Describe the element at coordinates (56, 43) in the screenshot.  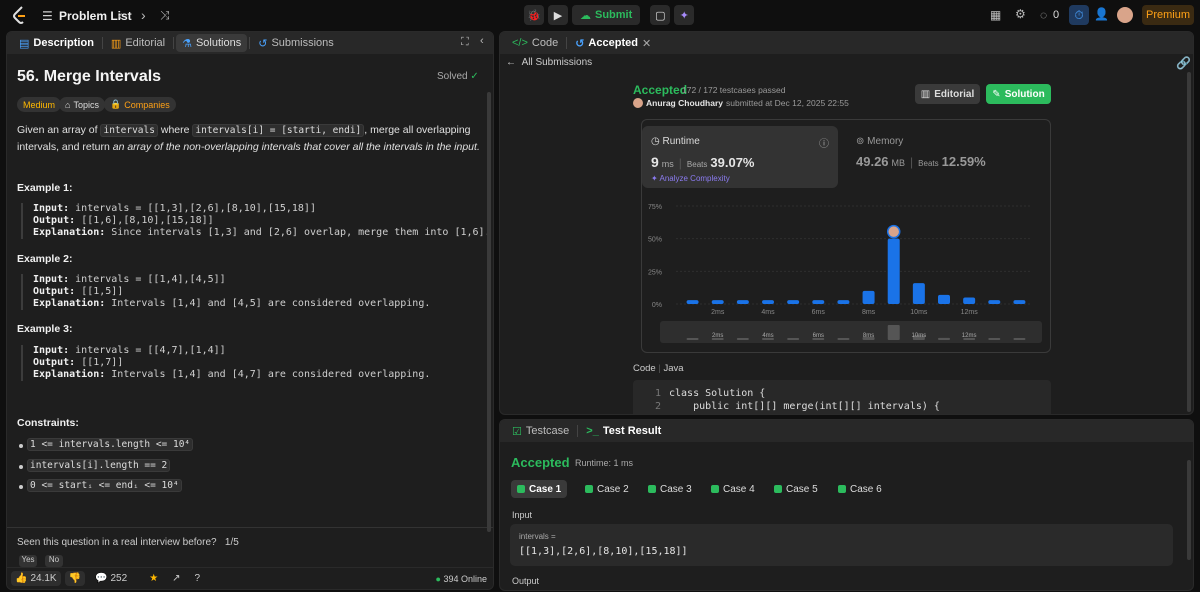
I see `tab-description: ▤ Description` at that location.